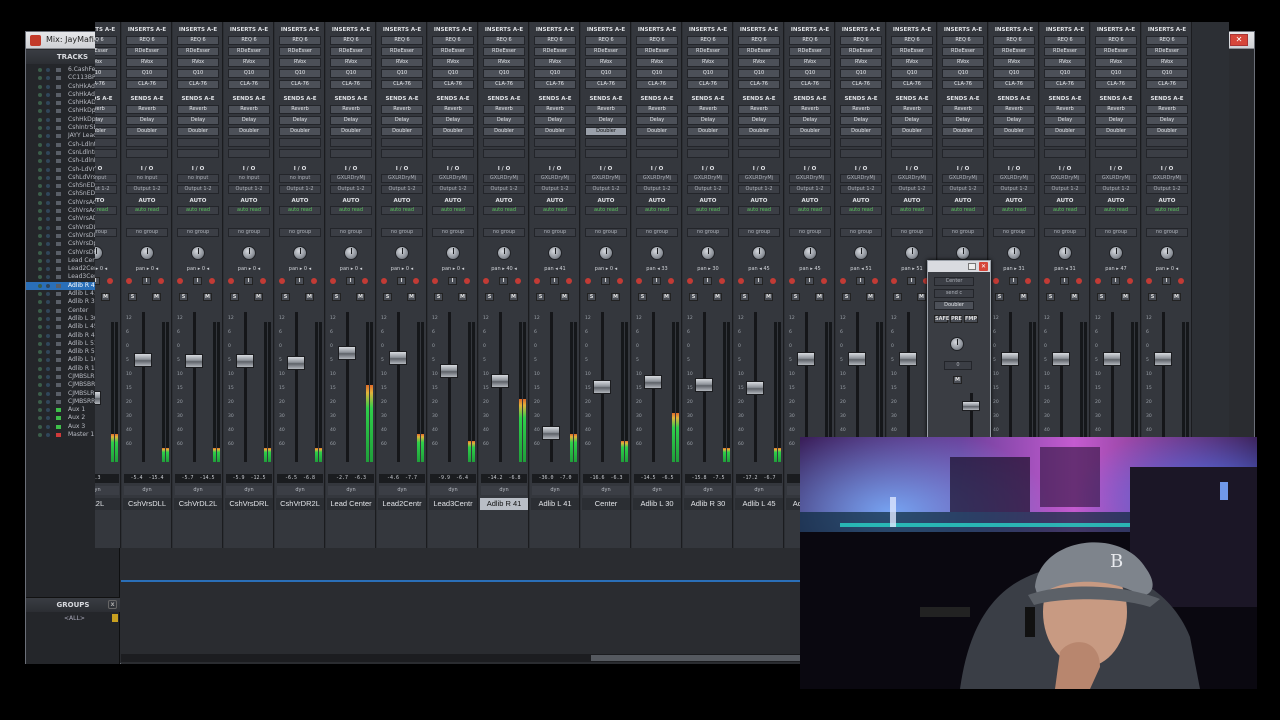 The image size is (1280, 720). Describe the element at coordinates (402, 490) in the screenshot. I see `dyn-row: dyn` at that location.